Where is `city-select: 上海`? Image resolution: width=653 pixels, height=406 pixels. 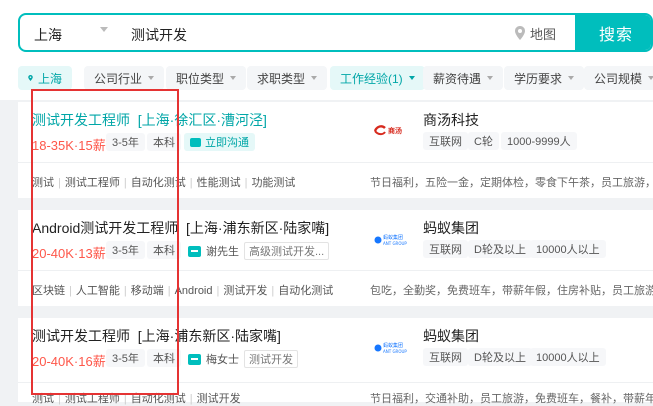 city-select: 上海 is located at coordinates (48, 35).